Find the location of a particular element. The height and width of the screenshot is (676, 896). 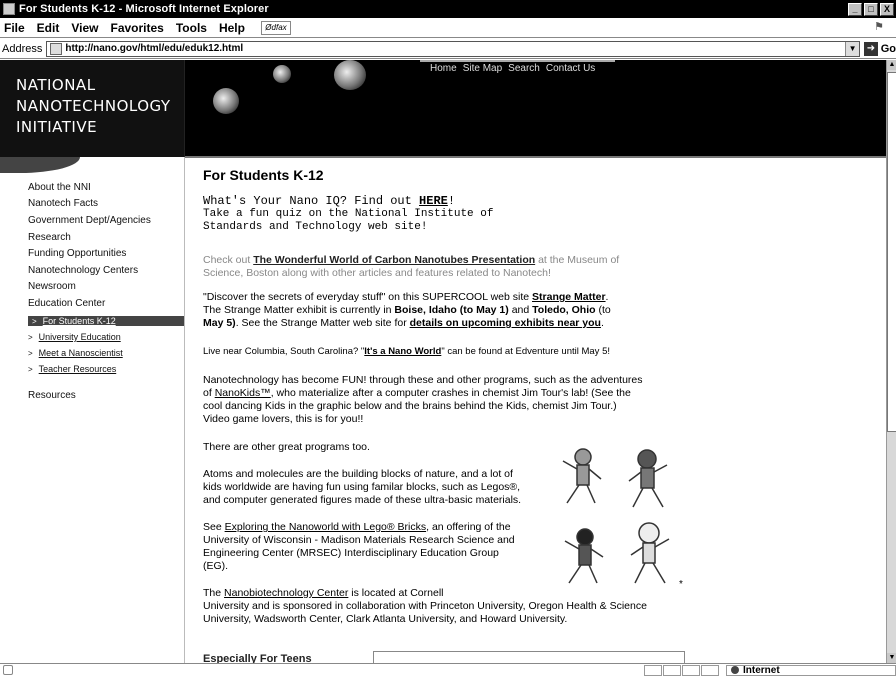

nanokids-text: of is located at coordinates (209, 393).